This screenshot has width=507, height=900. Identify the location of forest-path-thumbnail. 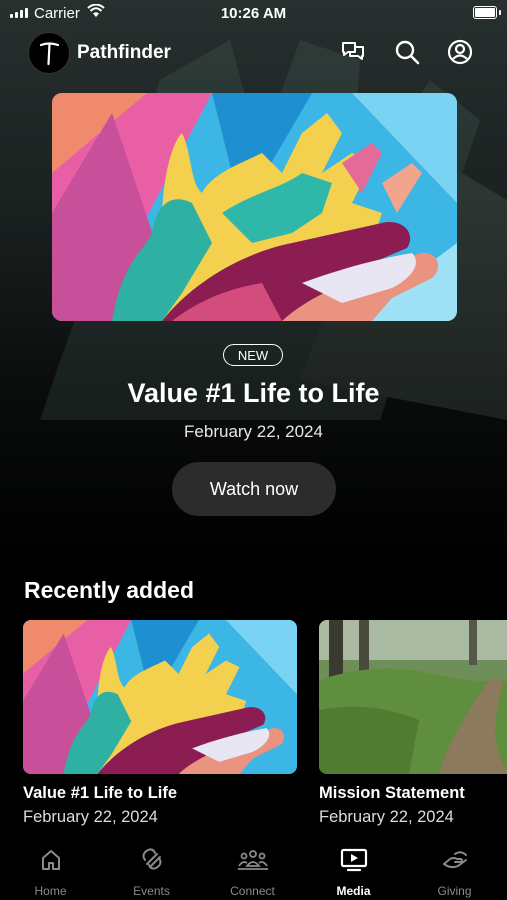
(413, 697).